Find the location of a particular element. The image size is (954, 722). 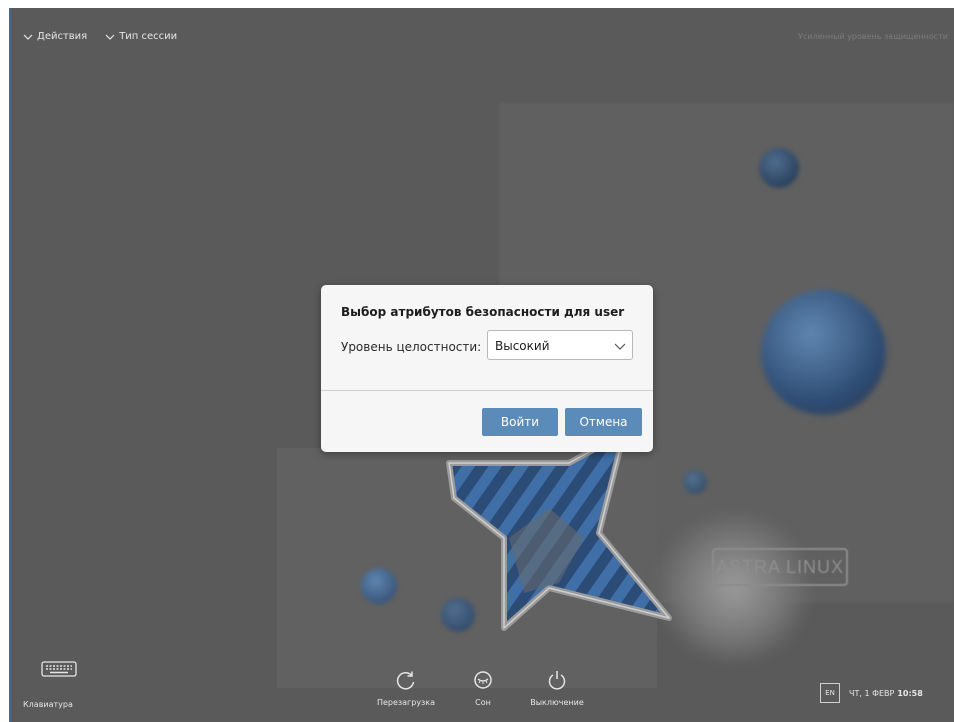

clock-time: 10:58 is located at coordinates (910, 693).